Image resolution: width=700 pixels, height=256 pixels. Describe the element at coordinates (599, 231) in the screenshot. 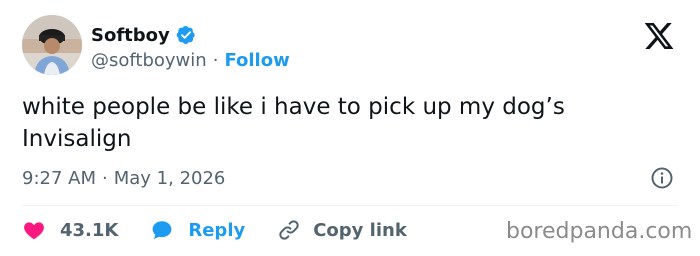

I see `watermark: boredpanda.com` at that location.